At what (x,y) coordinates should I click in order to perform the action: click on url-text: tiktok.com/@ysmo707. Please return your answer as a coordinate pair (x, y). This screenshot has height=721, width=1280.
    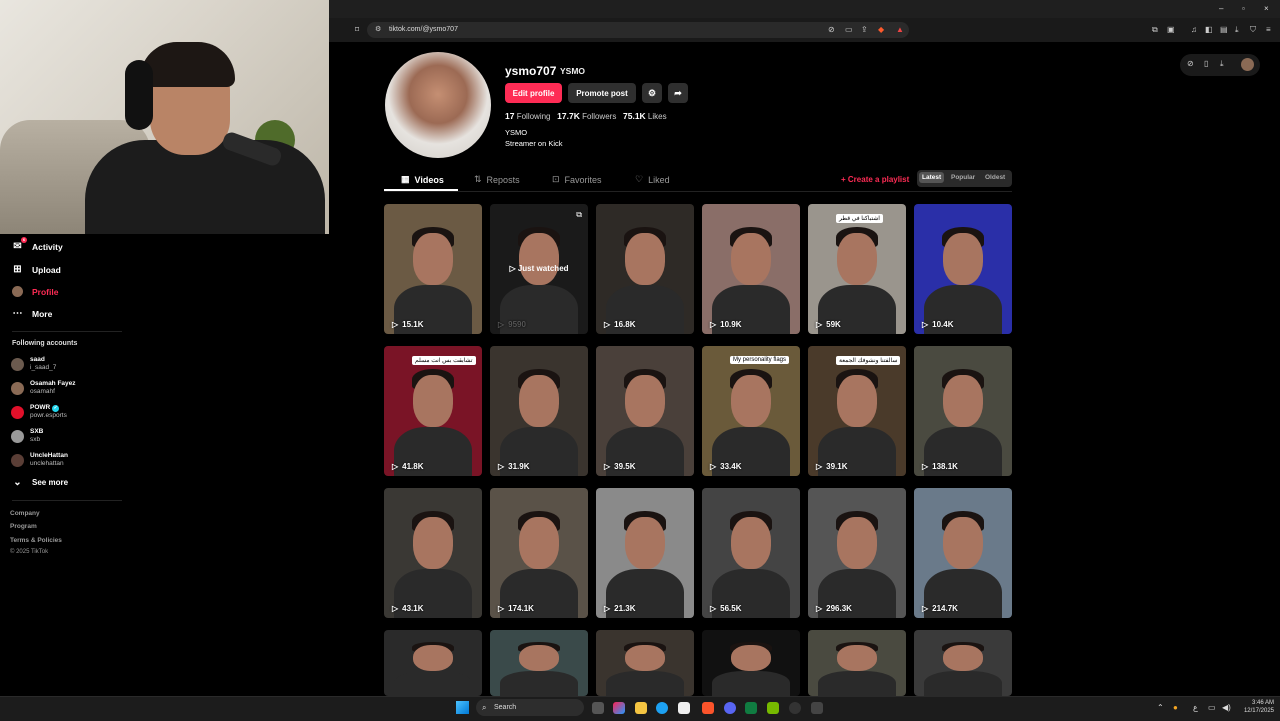
    Looking at the image, I should click on (423, 29).